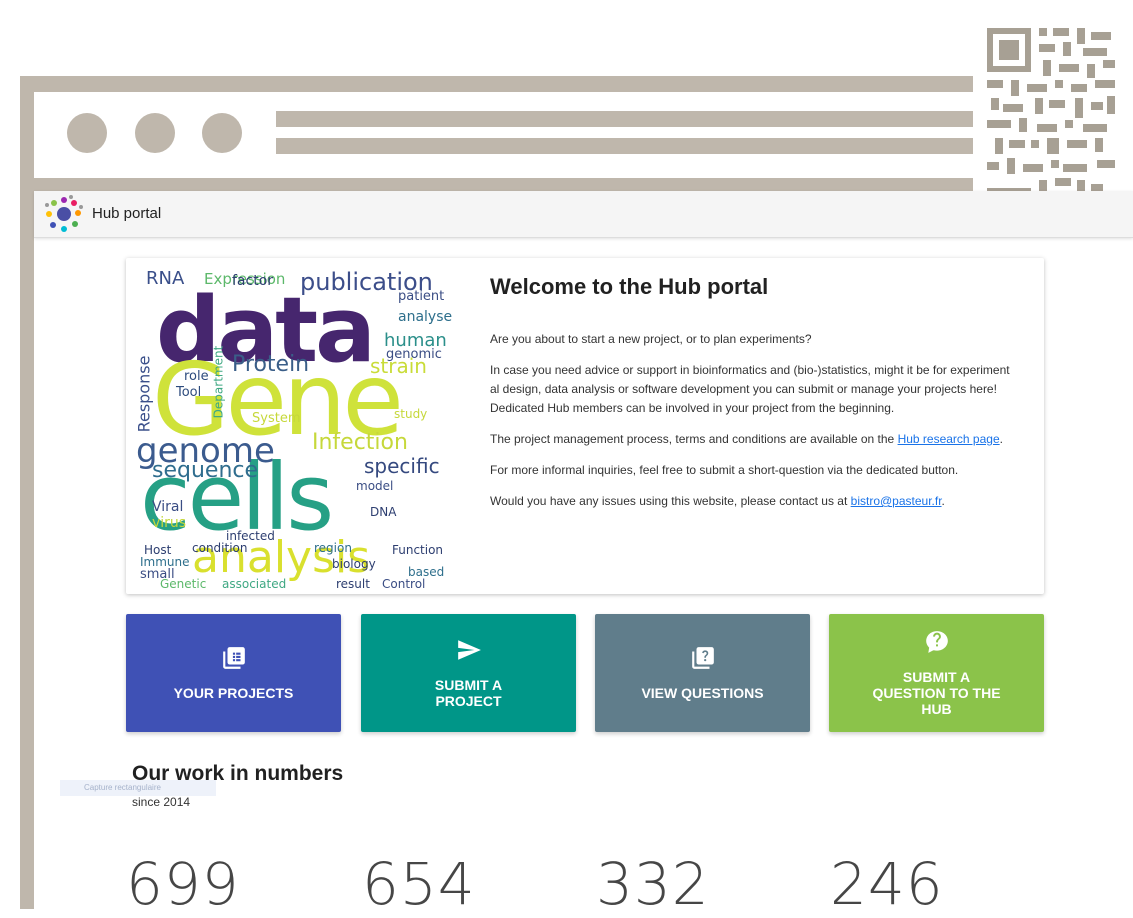 The height and width of the screenshot is (918, 1133). Describe the element at coordinates (702, 658) in the screenshot. I see `questions-icon` at that location.